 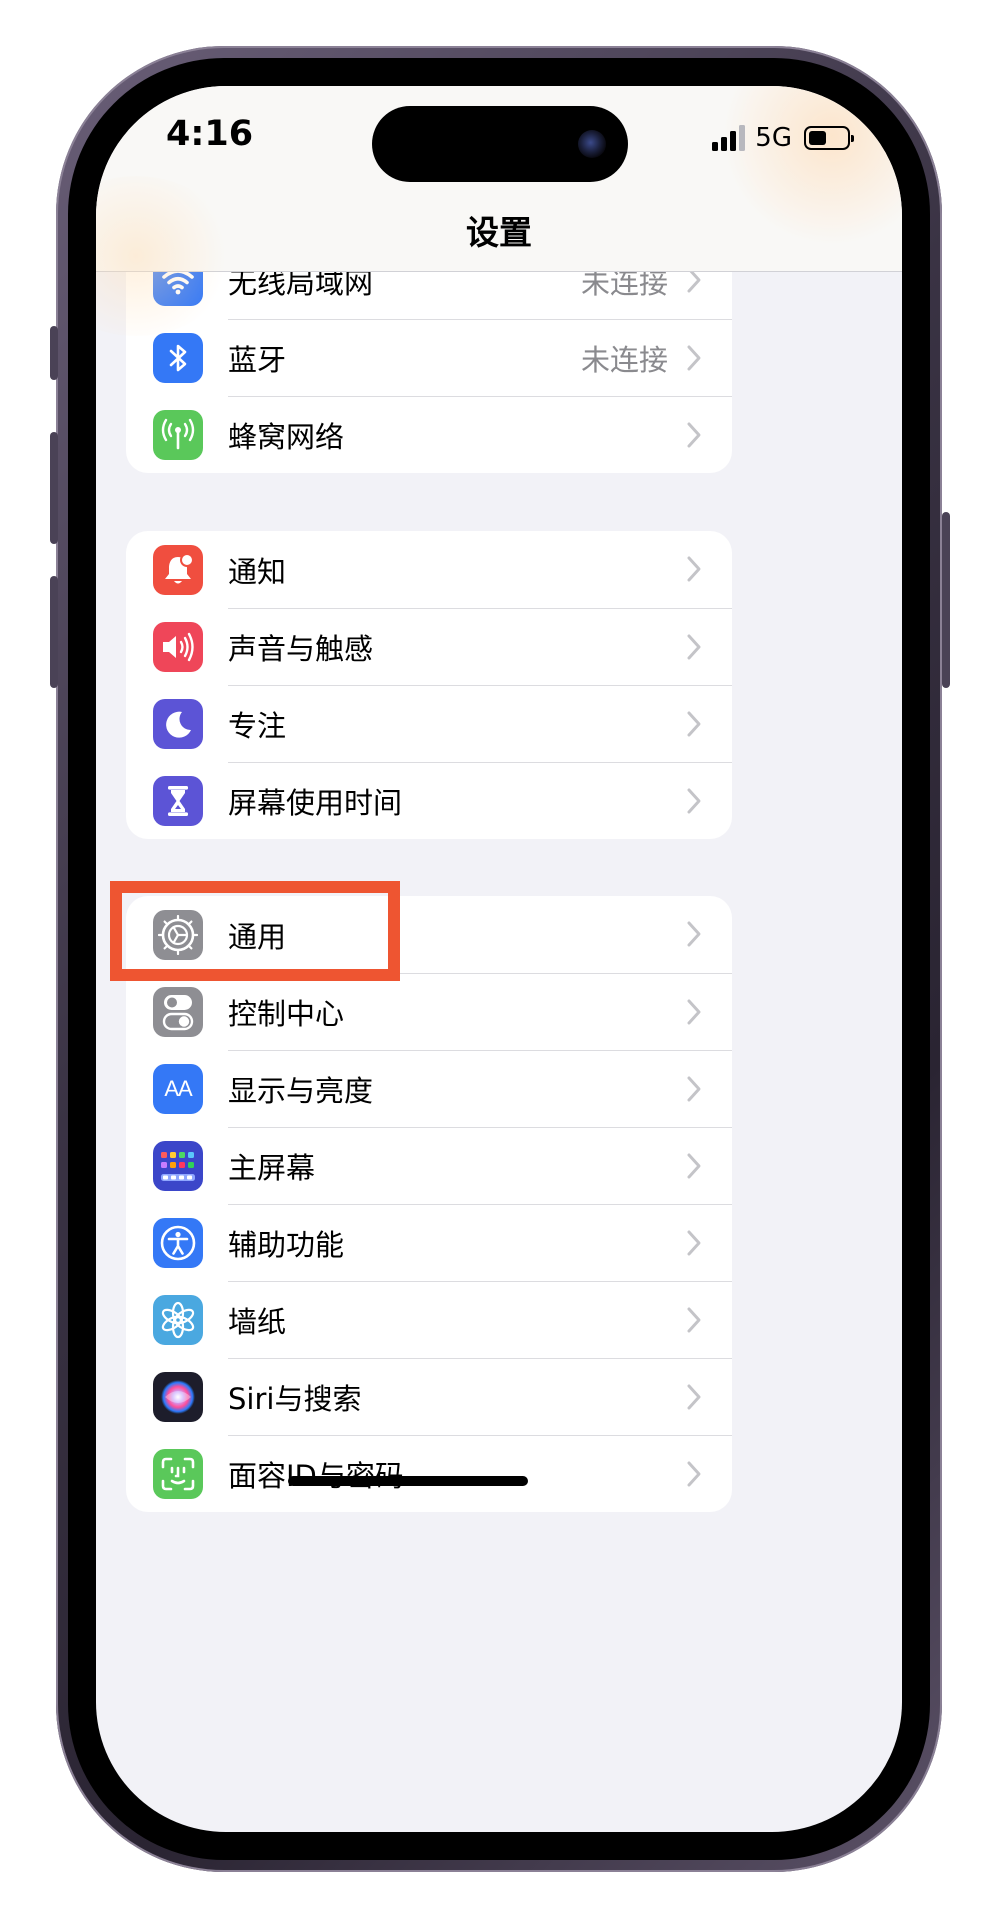 I want to click on siri-icon, so click(x=178, y=1397).